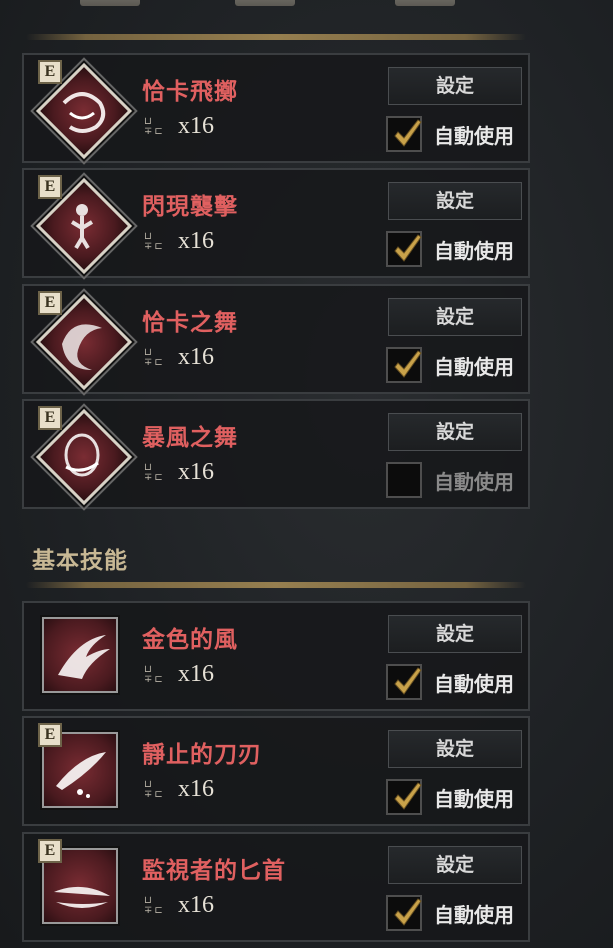 The width and height of the screenshot is (613, 948). Describe the element at coordinates (276, 454) in the screenshot. I see `skill-card: E 暴風之舞 ⊔ ∓⊏ x16 設定自動使用` at that location.